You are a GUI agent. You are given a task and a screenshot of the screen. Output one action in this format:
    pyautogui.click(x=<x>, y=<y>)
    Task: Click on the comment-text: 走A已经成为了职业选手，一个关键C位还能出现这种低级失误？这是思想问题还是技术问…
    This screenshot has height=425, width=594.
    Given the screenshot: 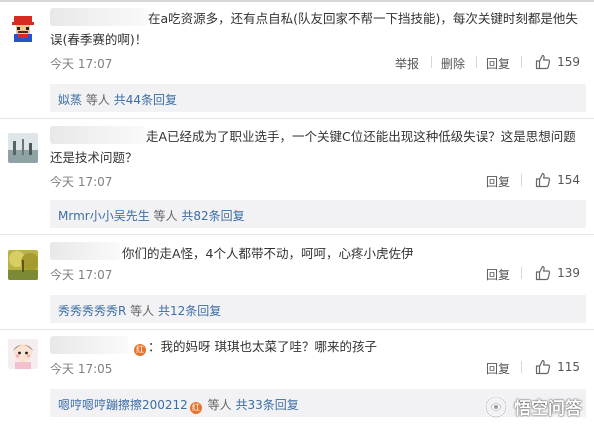 What is the action you would take?
    pyautogui.click(x=313, y=147)
    